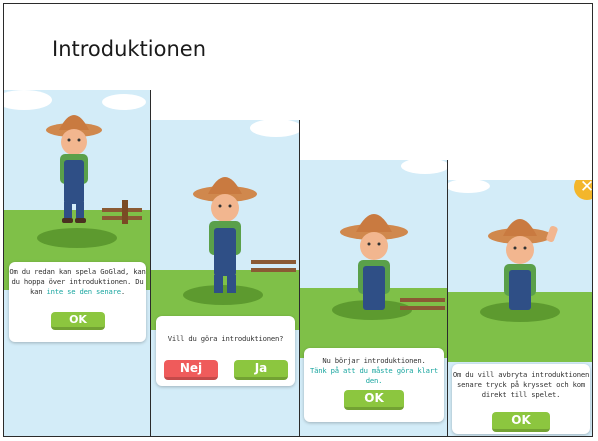 This screenshot has width=598, height=441. What do you see at coordinates (374, 360) in the screenshot?
I see `dialog-message-line: Nu börjar introduktionen.` at bounding box center [374, 360].